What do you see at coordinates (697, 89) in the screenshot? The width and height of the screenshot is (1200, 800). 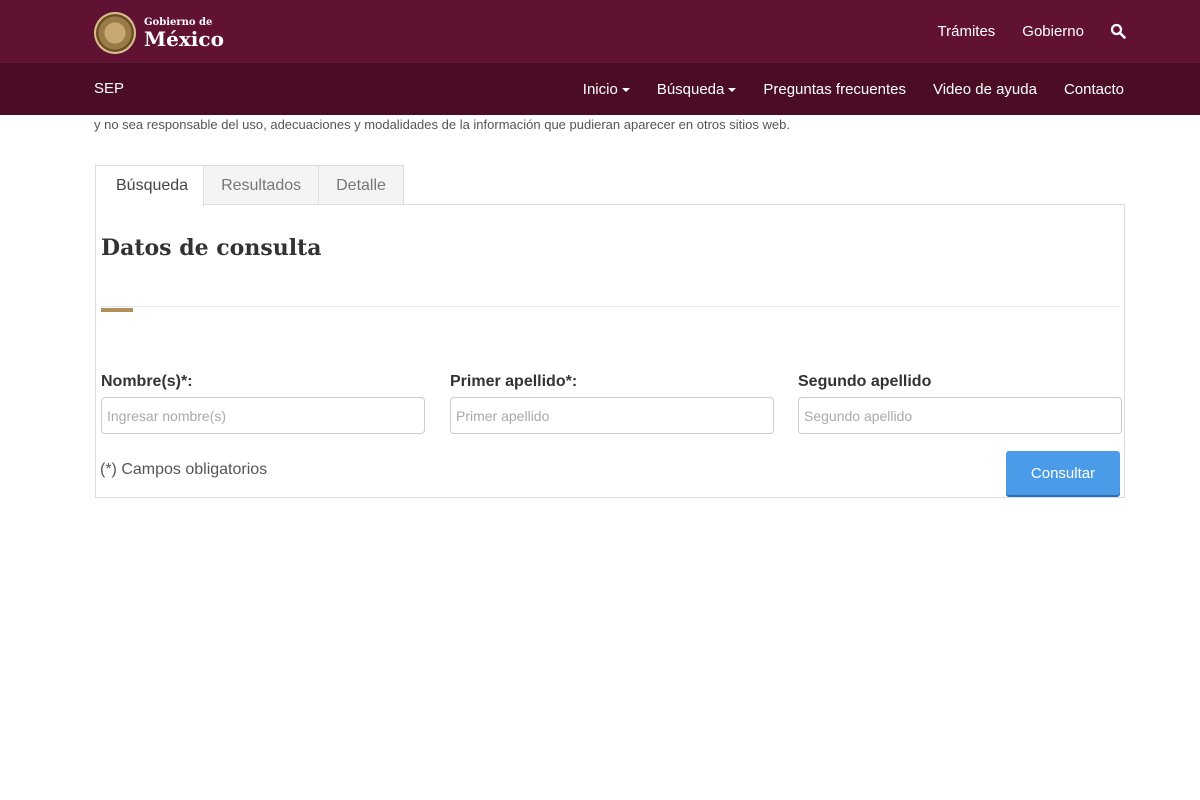 I see `nav-busqueda: Búsqueda` at bounding box center [697, 89].